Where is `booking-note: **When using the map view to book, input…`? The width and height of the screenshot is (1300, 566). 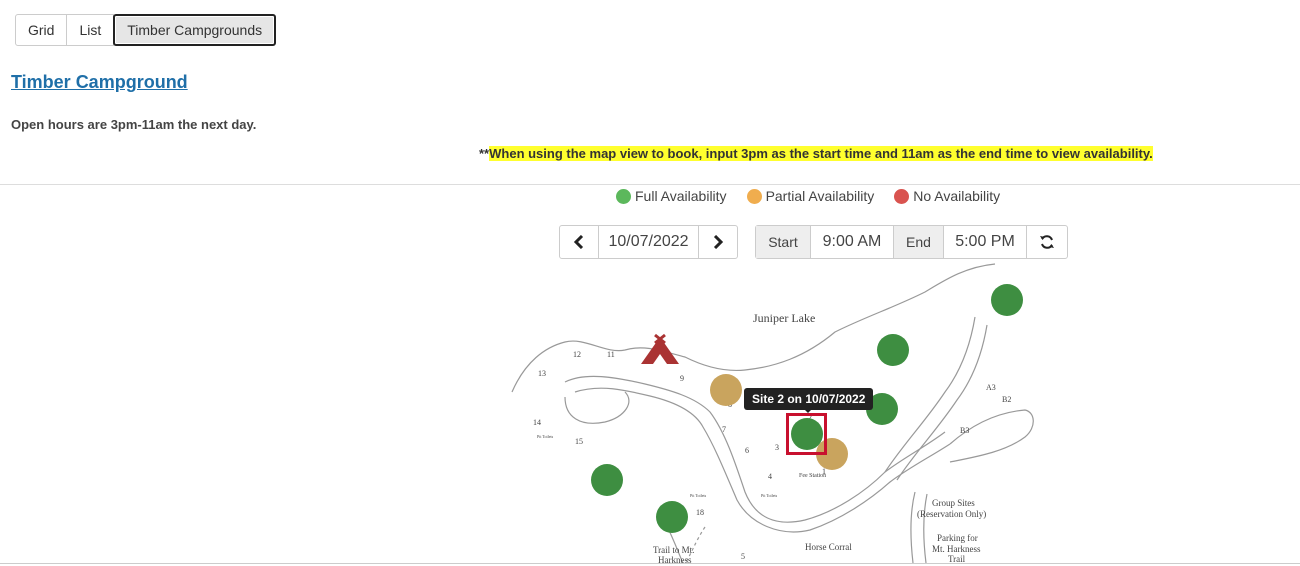 booking-note: **When using the map view to book, input… is located at coordinates (816, 153).